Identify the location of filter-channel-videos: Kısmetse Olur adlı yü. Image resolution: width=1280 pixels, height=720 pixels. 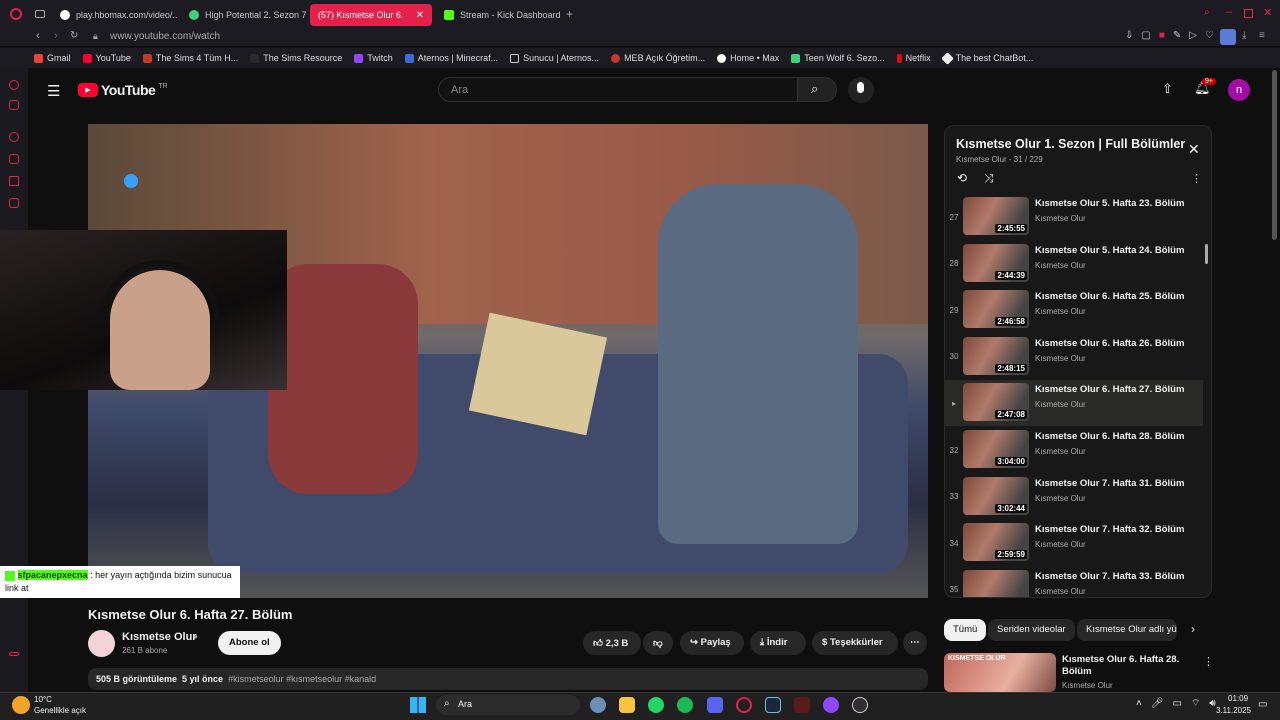
(1127, 630).